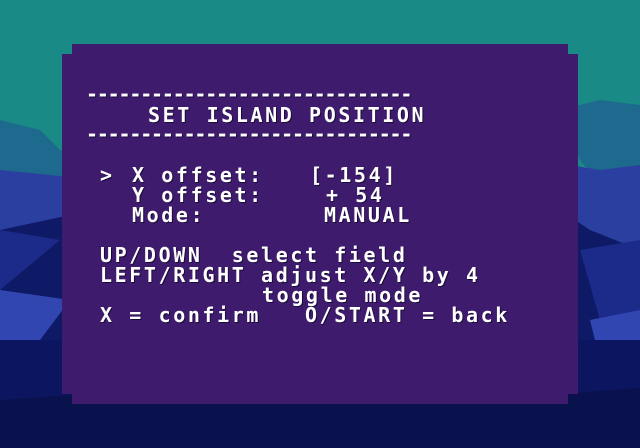 Image resolution: width=640 pixels, height=448 pixels. Describe the element at coordinates (343, 295) in the screenshot. I see `help-line-toggle: toggle mode` at that location.